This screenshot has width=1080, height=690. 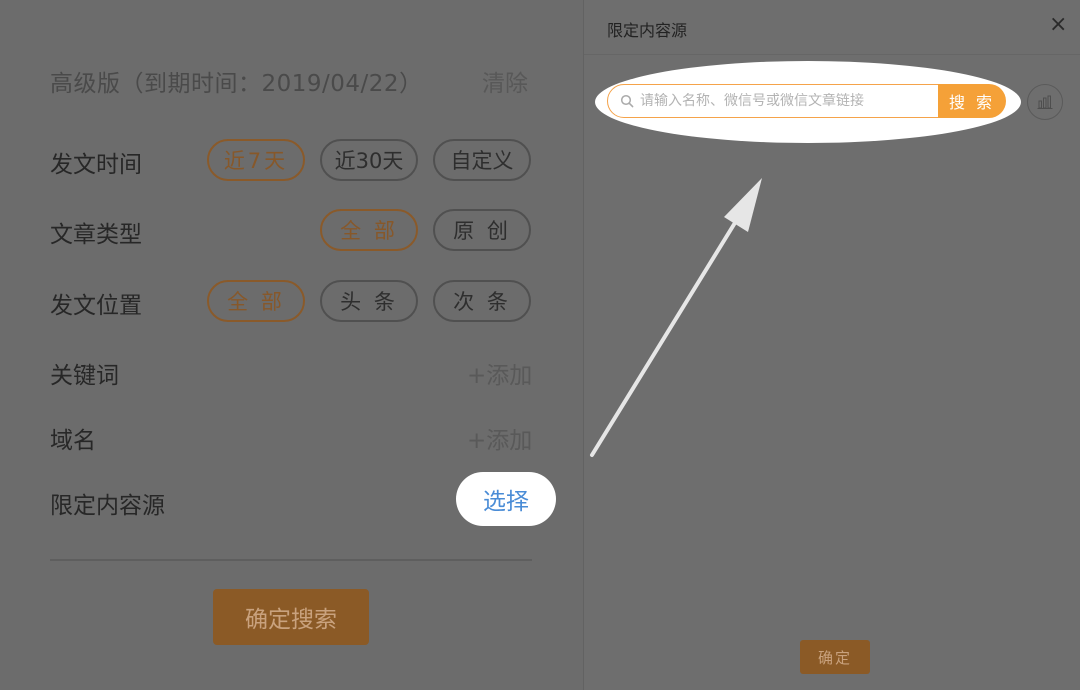 What do you see at coordinates (627, 101) in the screenshot?
I see `search-icon` at bounding box center [627, 101].